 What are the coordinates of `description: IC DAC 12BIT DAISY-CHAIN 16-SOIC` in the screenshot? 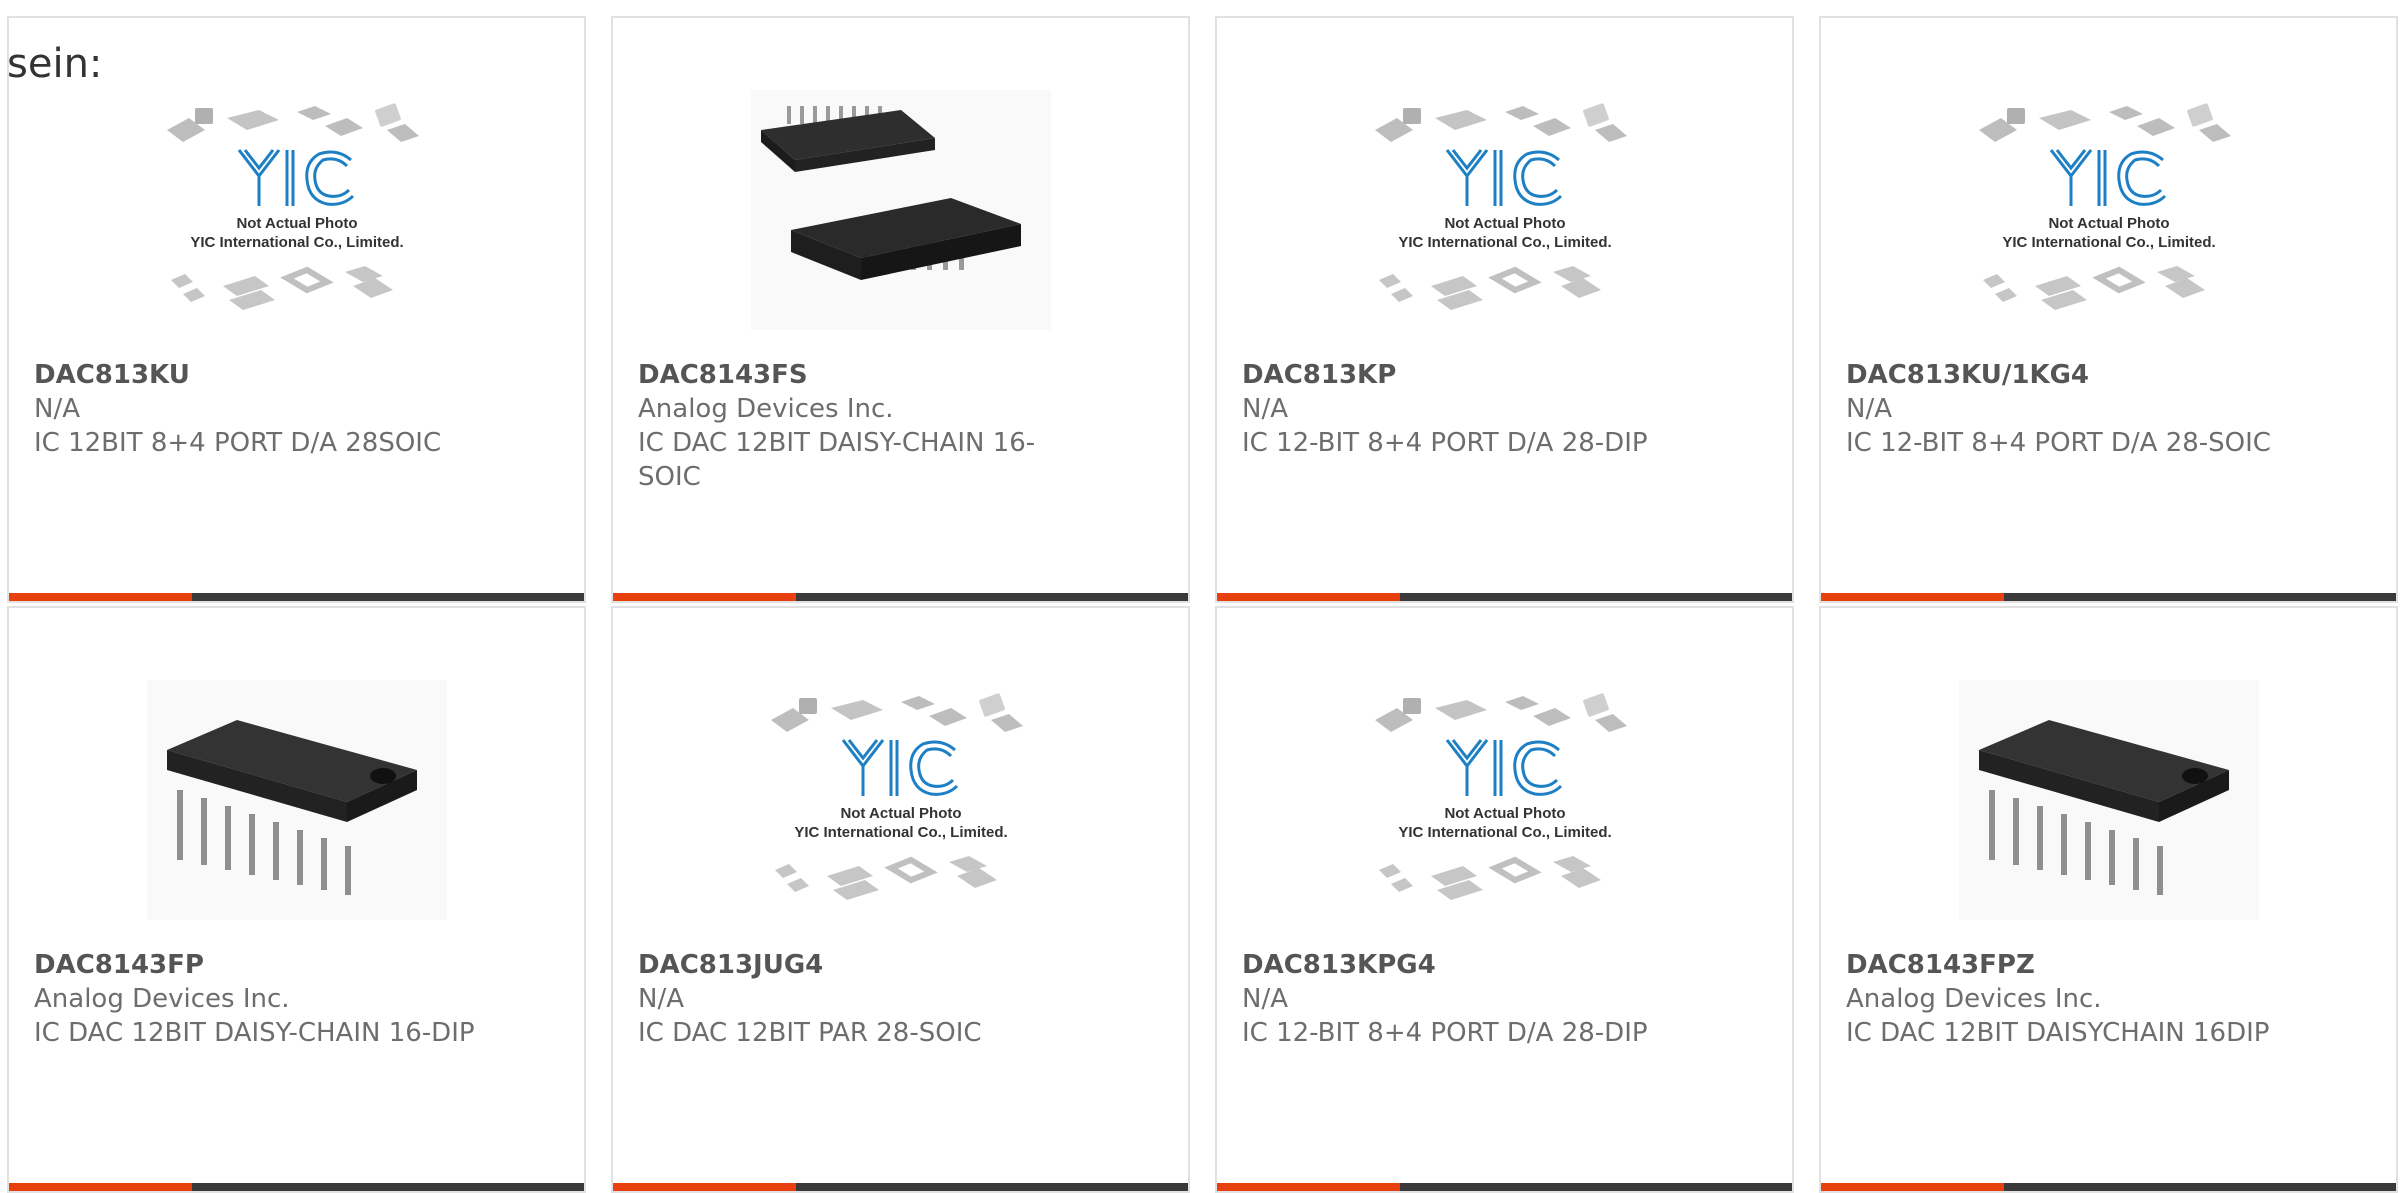 It's located at (837, 460).